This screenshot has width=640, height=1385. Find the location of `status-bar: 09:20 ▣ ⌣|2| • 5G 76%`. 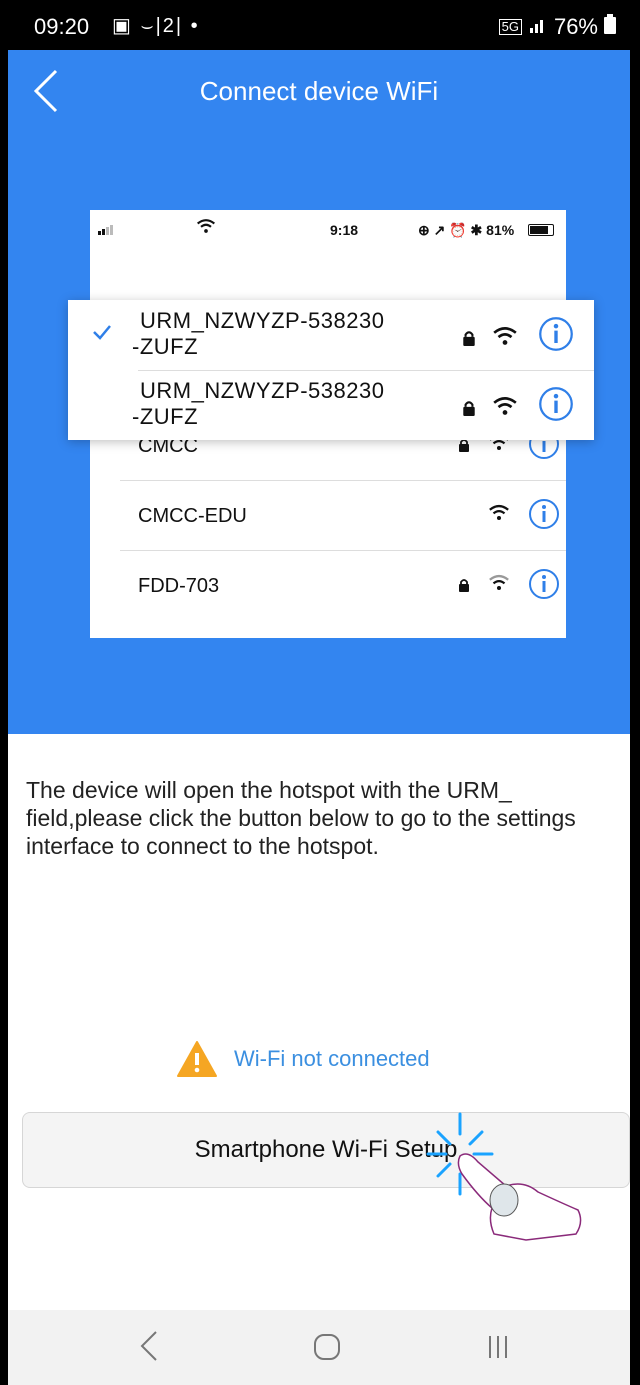

status-bar: 09:20 ▣ ⌣|2| • 5G 76% is located at coordinates (319, 25).